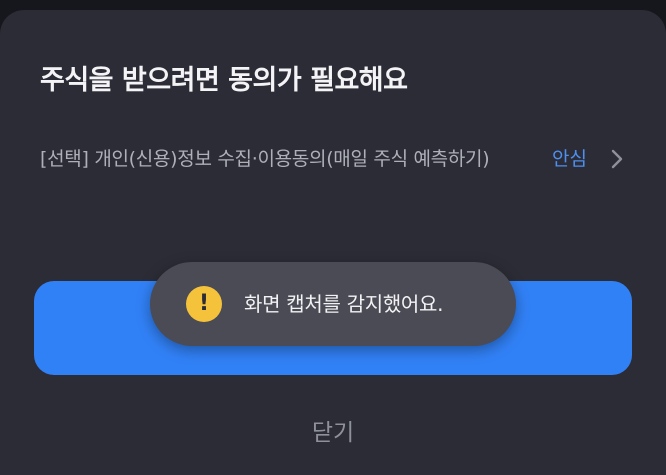 The height and width of the screenshot is (475, 666). I want to click on close-button: 닫기, so click(333, 430).